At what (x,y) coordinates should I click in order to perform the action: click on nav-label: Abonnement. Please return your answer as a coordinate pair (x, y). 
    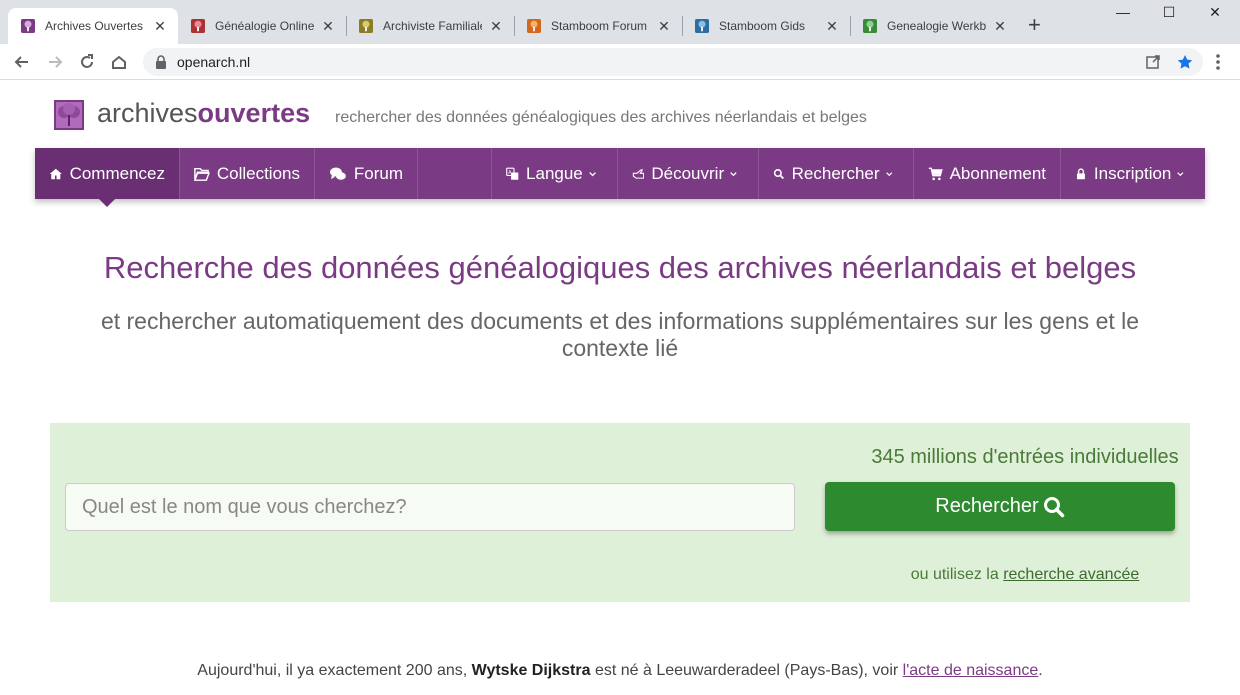
    Looking at the image, I should click on (997, 173).